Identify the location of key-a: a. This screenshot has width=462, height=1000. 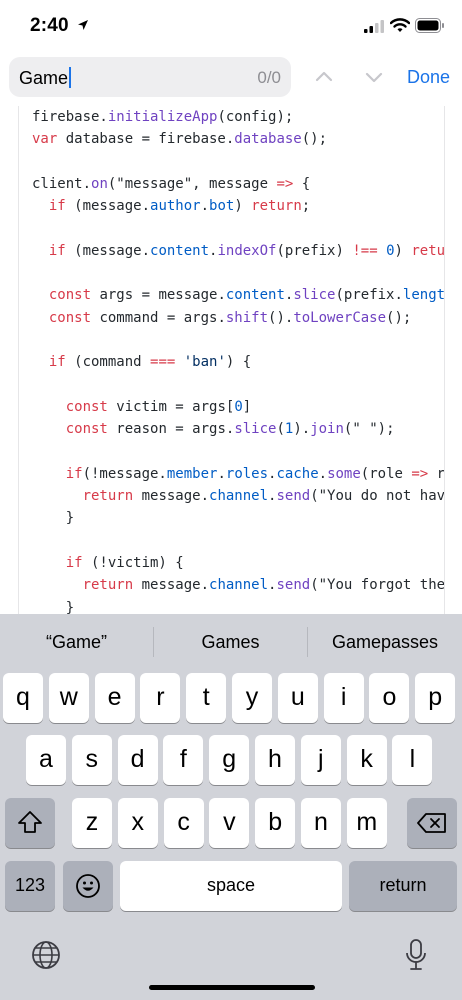
(46, 760).